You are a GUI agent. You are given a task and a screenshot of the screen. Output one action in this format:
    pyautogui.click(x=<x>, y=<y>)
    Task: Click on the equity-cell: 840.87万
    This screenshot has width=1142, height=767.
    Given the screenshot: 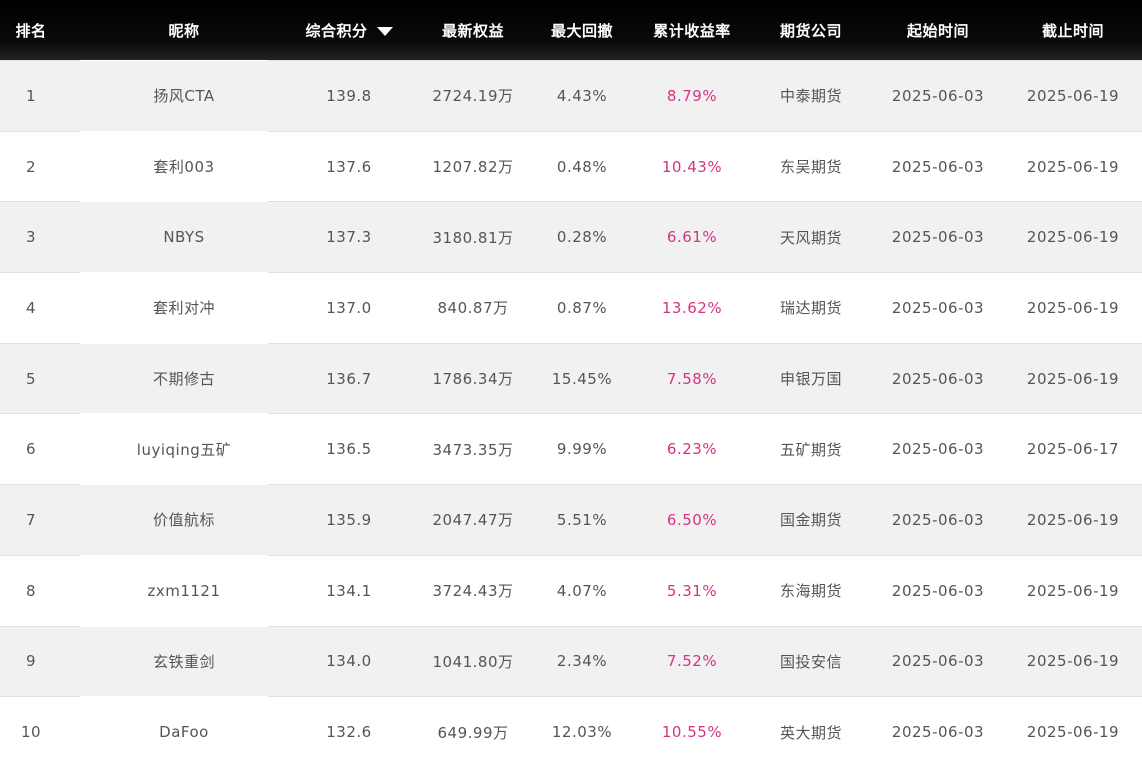 What is the action you would take?
    pyautogui.click(x=473, y=308)
    